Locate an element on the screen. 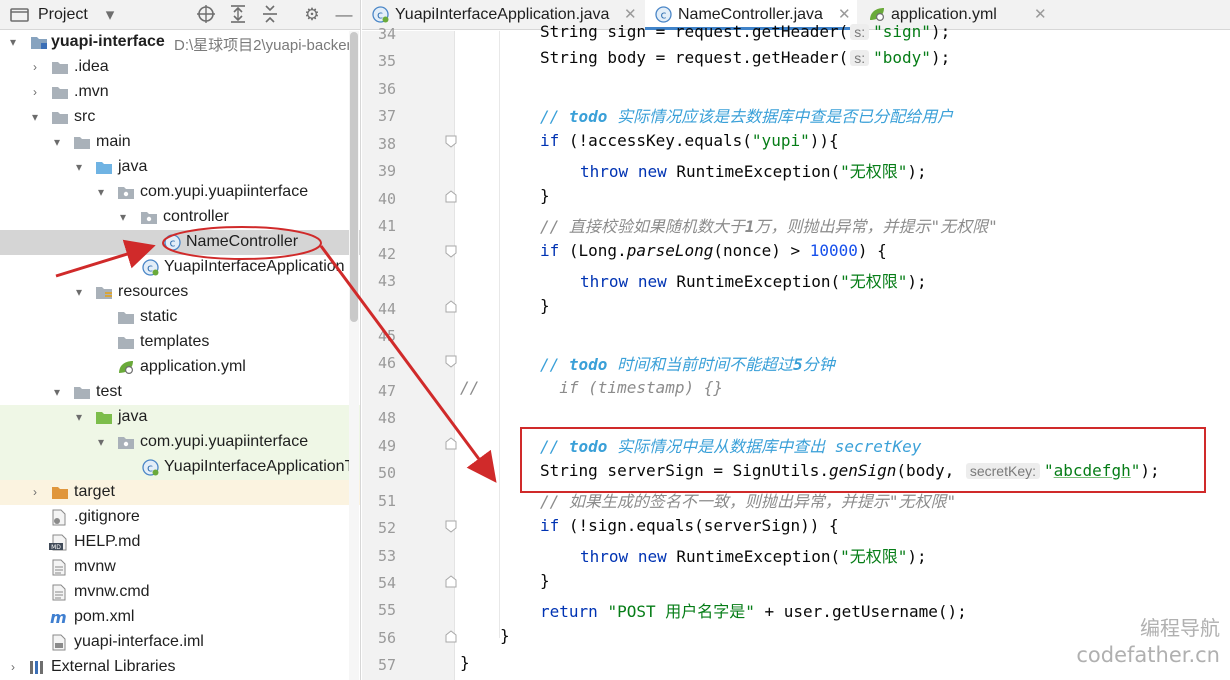 Image resolution: width=1230 pixels, height=680 pixels. tree-item-package-test: ▾ com.yupi.yuapiinterface is located at coordinates (180, 442).